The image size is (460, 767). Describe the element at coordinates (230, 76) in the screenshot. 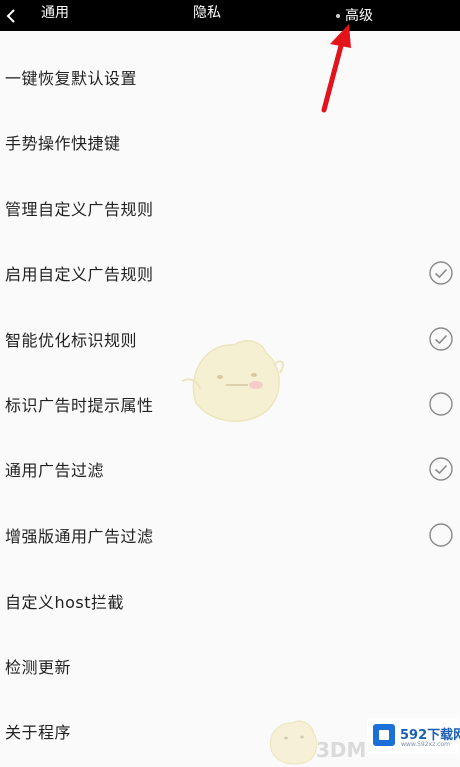

I see `restore-defaults-item: 一键恢复默认设置` at that location.